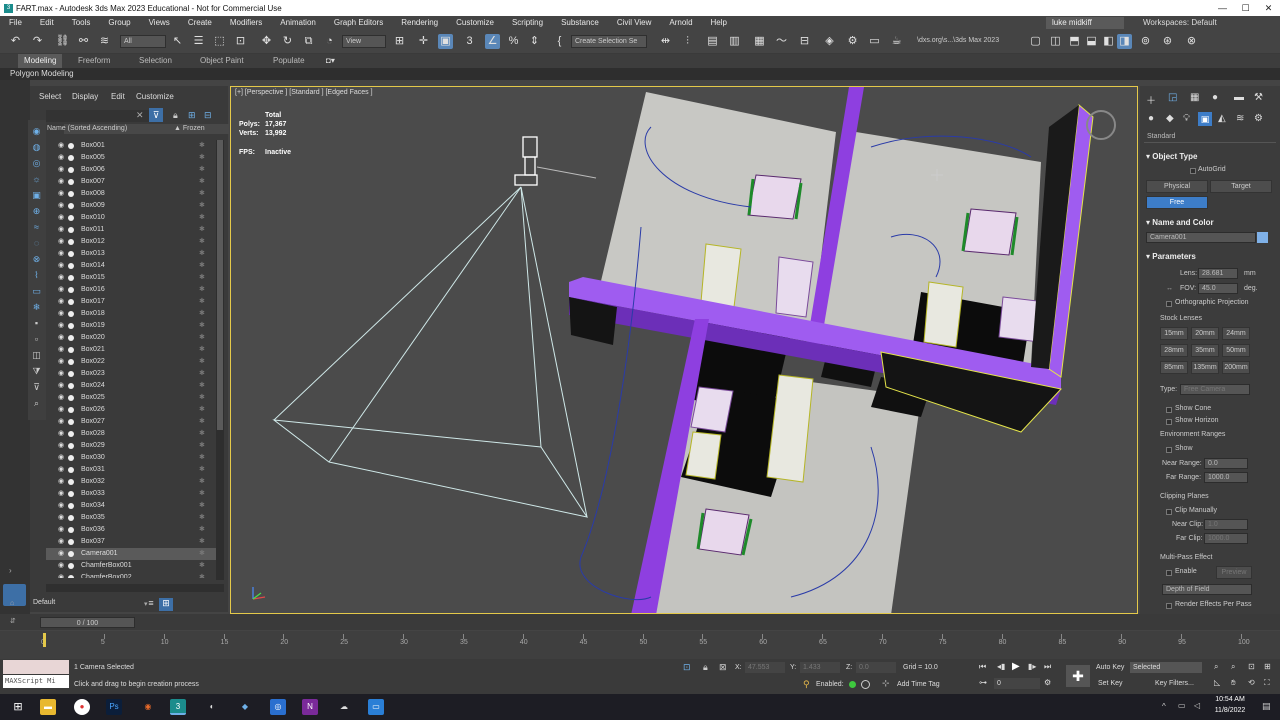 Image resolution: width=1280 pixels, height=720 pixels. What do you see at coordinates (131, 170) in the screenshot?
I see `scene-object-row: ◉ Box006 ✱` at bounding box center [131, 170].